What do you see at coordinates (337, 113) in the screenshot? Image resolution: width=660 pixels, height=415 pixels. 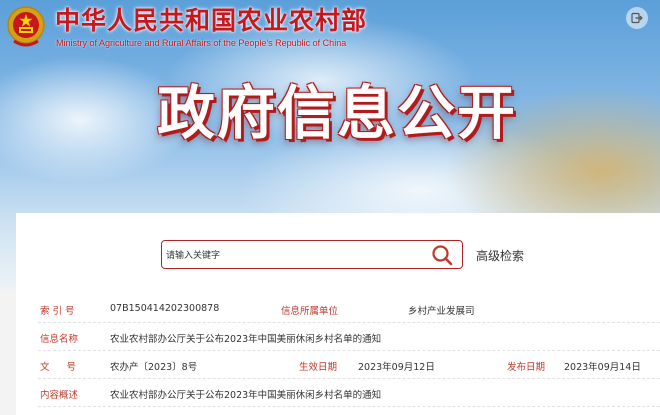 I see `page-title: 政府信息公开` at bounding box center [337, 113].